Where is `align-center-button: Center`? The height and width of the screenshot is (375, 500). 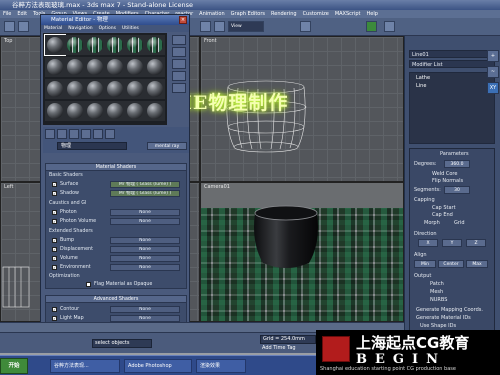
align-center-button: Center is located at coordinates (451, 264).